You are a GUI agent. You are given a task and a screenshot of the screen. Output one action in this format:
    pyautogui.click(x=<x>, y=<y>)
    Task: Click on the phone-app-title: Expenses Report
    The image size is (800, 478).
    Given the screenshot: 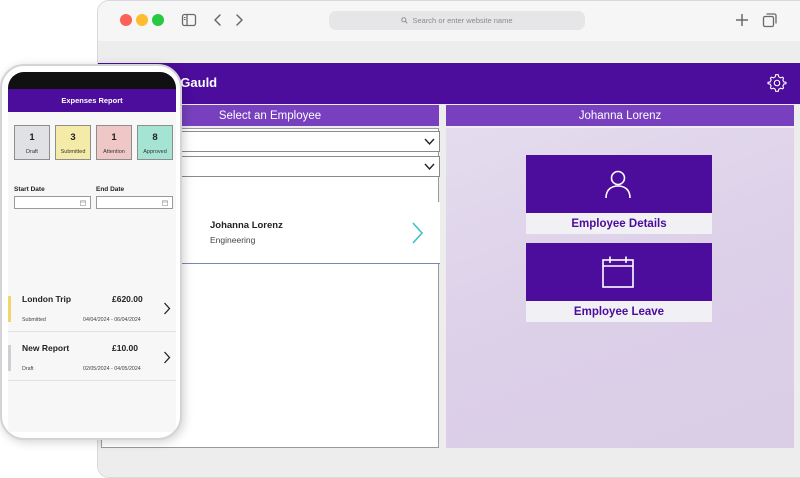 What is the action you would take?
    pyautogui.click(x=92, y=100)
    